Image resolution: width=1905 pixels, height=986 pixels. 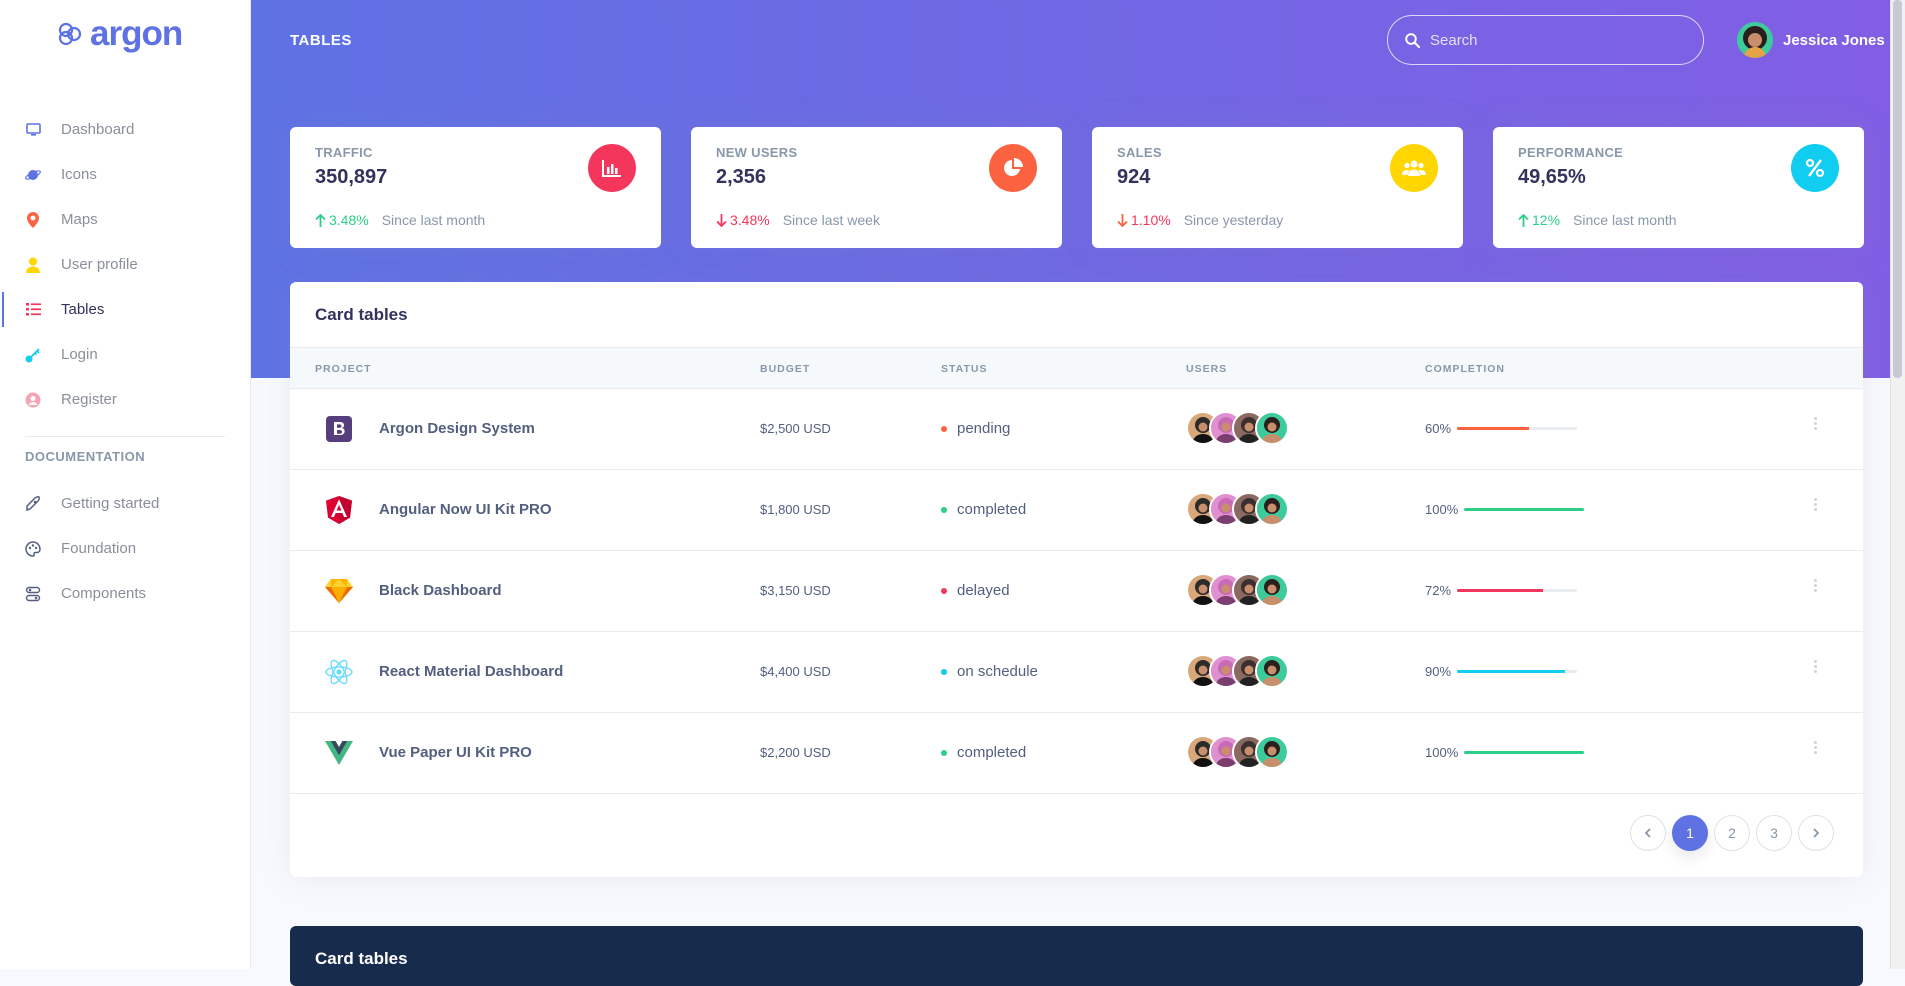 I want to click on project-name: Angular Now UI Kit PRO, so click(x=465, y=509).